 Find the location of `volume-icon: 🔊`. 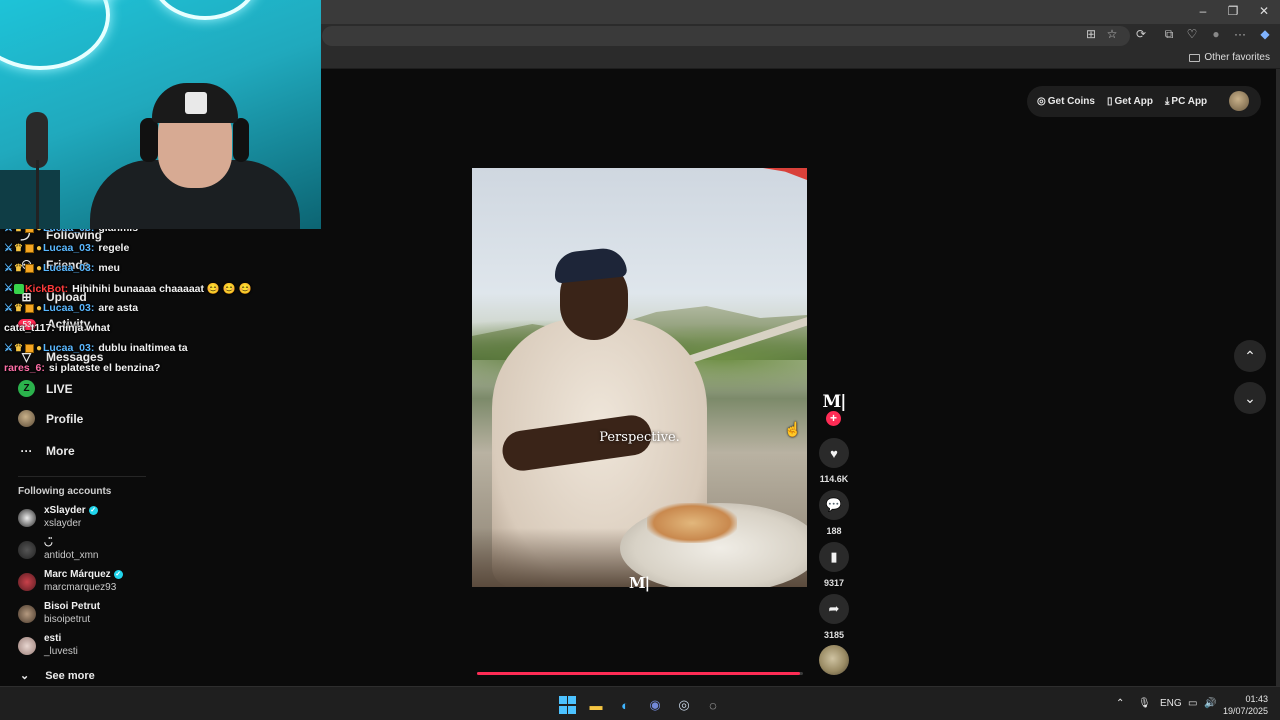

volume-icon: 🔊 is located at coordinates (1210, 703).